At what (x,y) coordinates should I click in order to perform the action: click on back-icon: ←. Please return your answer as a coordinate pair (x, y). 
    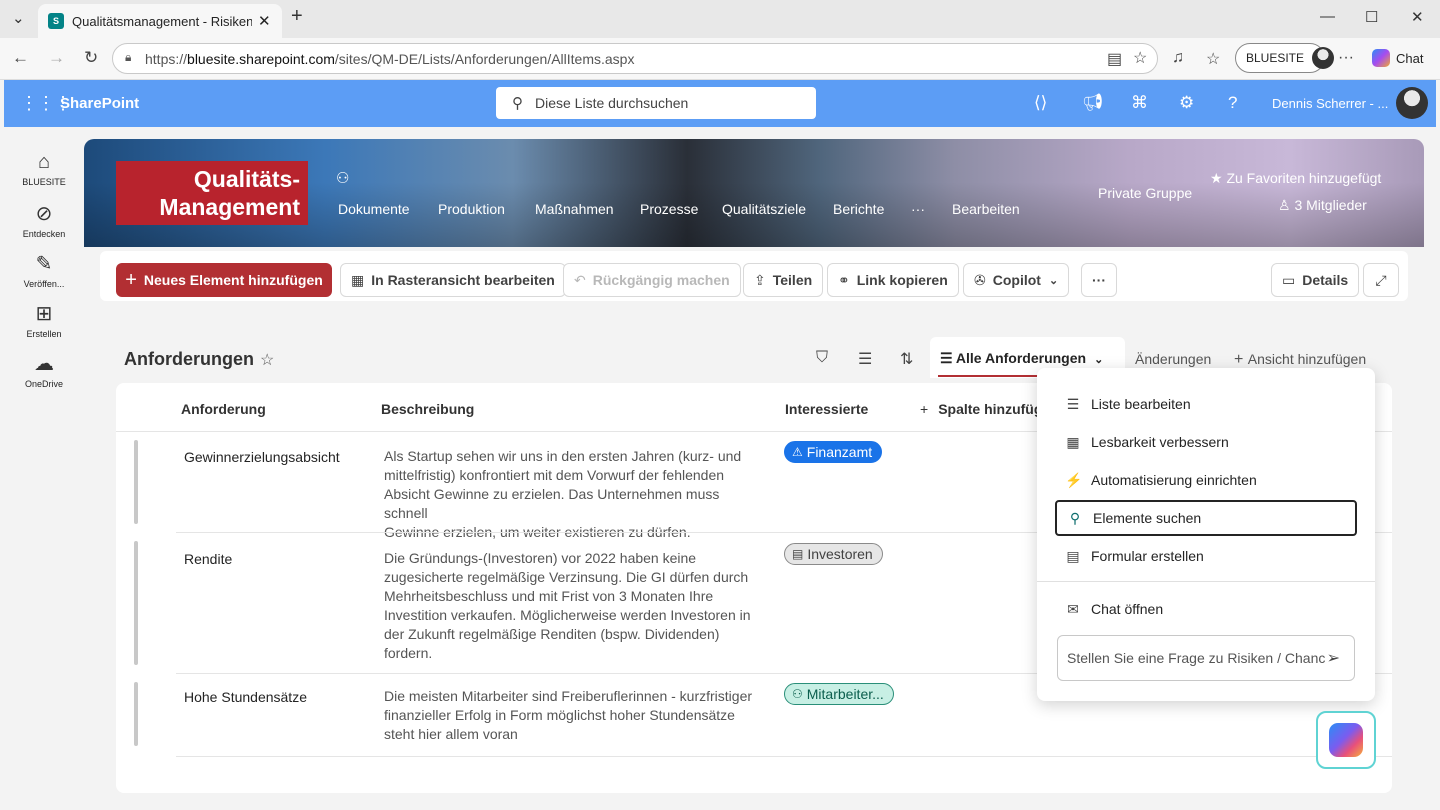
    Looking at the image, I should click on (20, 58).